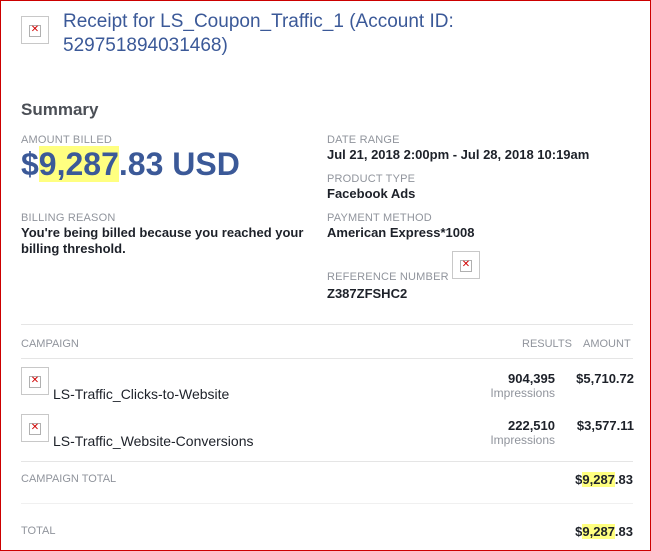 The width and height of the screenshot is (651, 551). Describe the element at coordinates (367, 293) in the screenshot. I see `reference-number-value: Z387ZFSHC2` at that location.